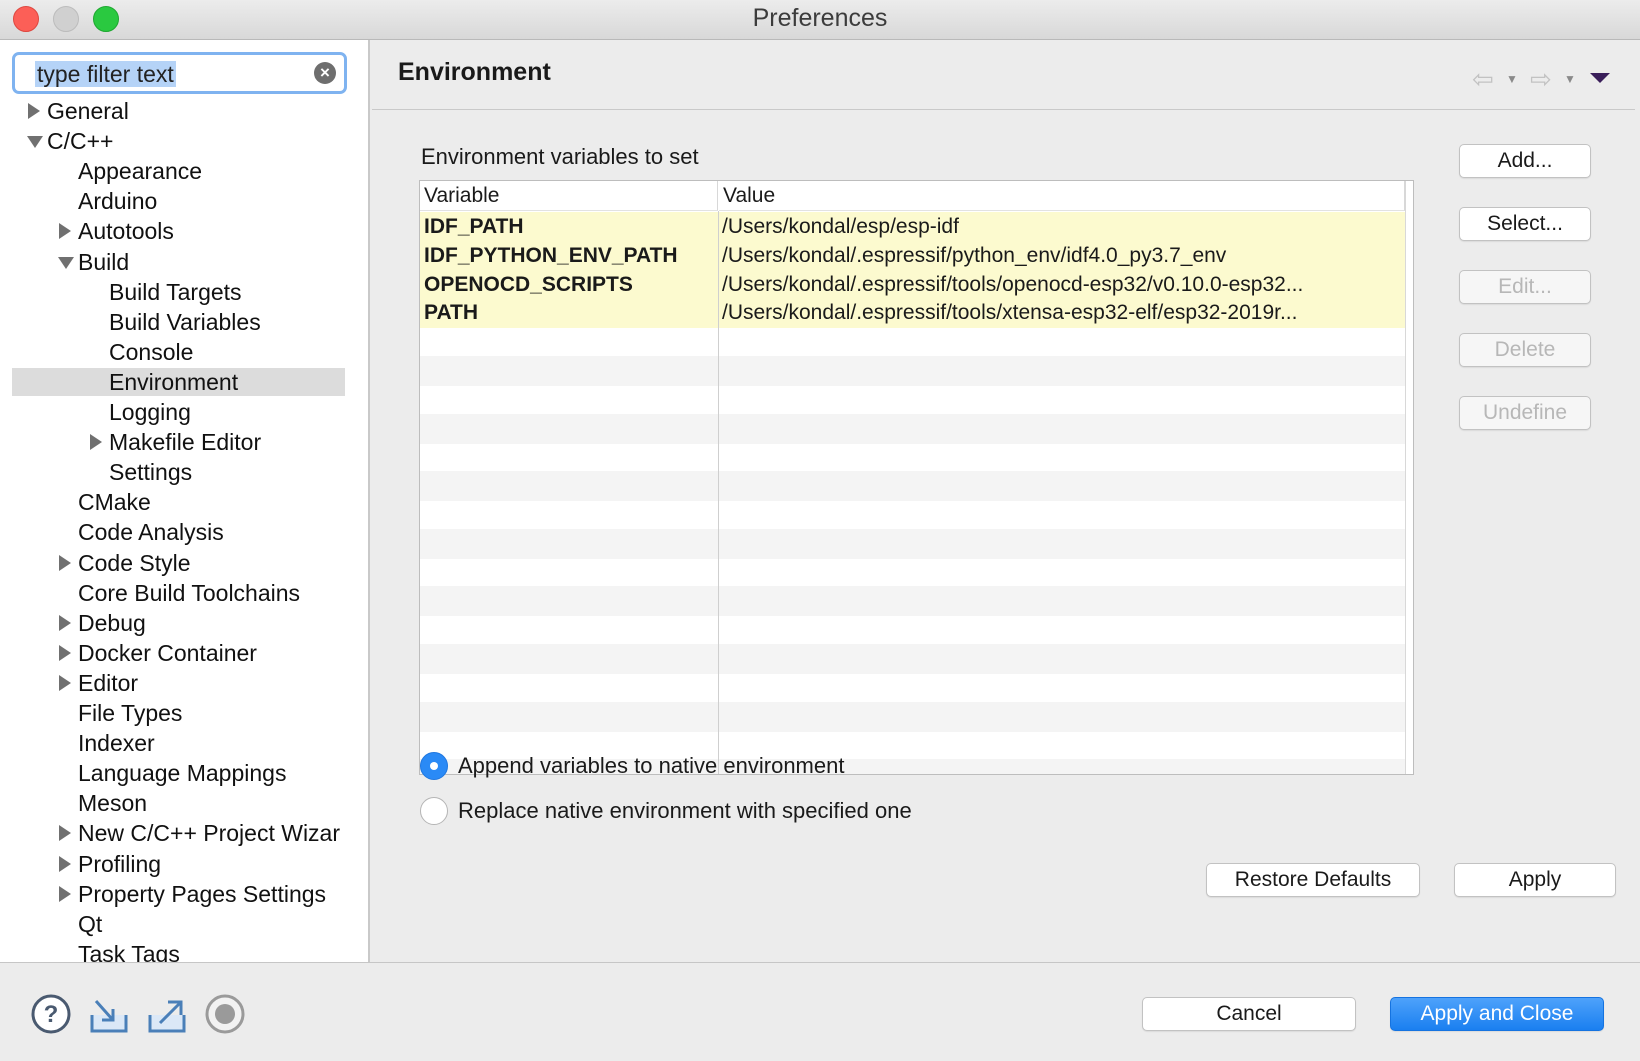 This screenshot has width=1640, height=1061. I want to click on column-header-variable: Variable, so click(569, 196).